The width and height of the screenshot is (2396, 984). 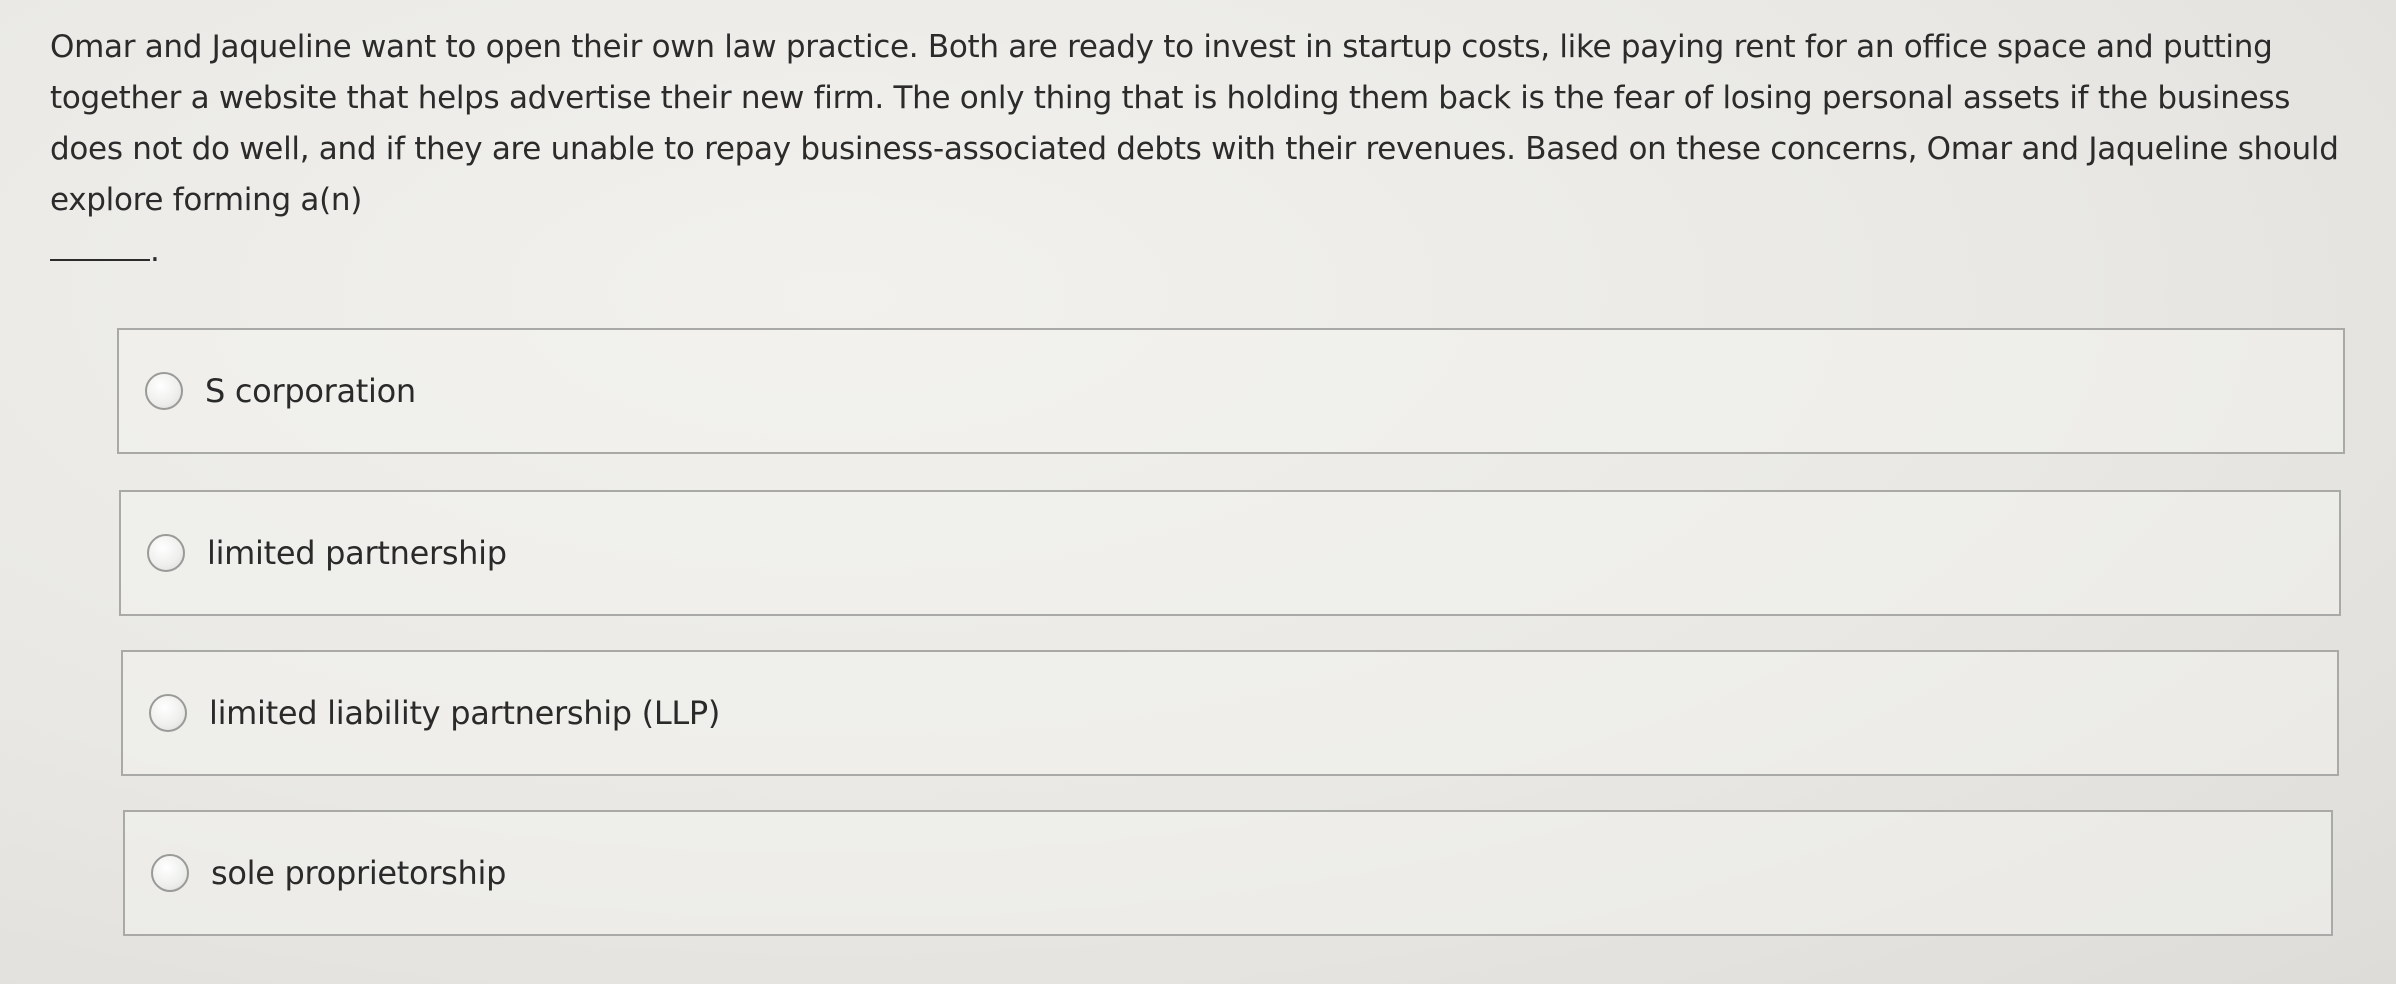 What do you see at coordinates (1230, 553) in the screenshot?
I see `answer-option-limited-partnership: limited partnership` at bounding box center [1230, 553].